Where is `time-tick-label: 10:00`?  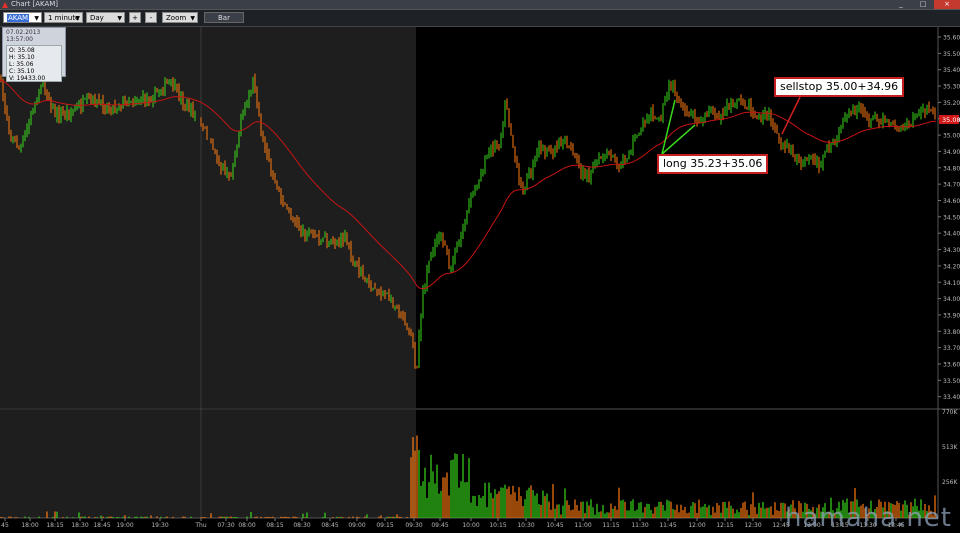
time-tick-label: 10:00 is located at coordinates (470, 525).